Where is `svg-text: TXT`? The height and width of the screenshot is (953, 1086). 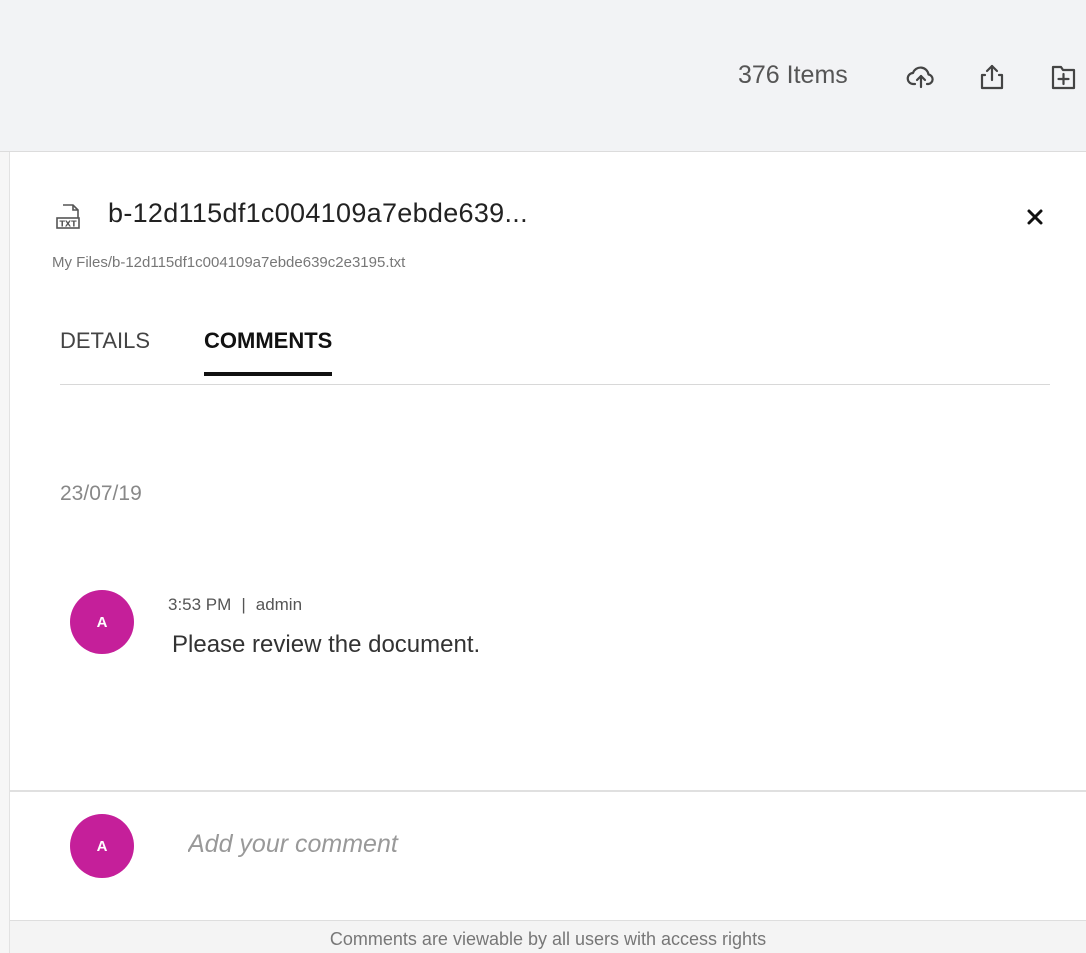 svg-text: TXT is located at coordinates (68, 224).